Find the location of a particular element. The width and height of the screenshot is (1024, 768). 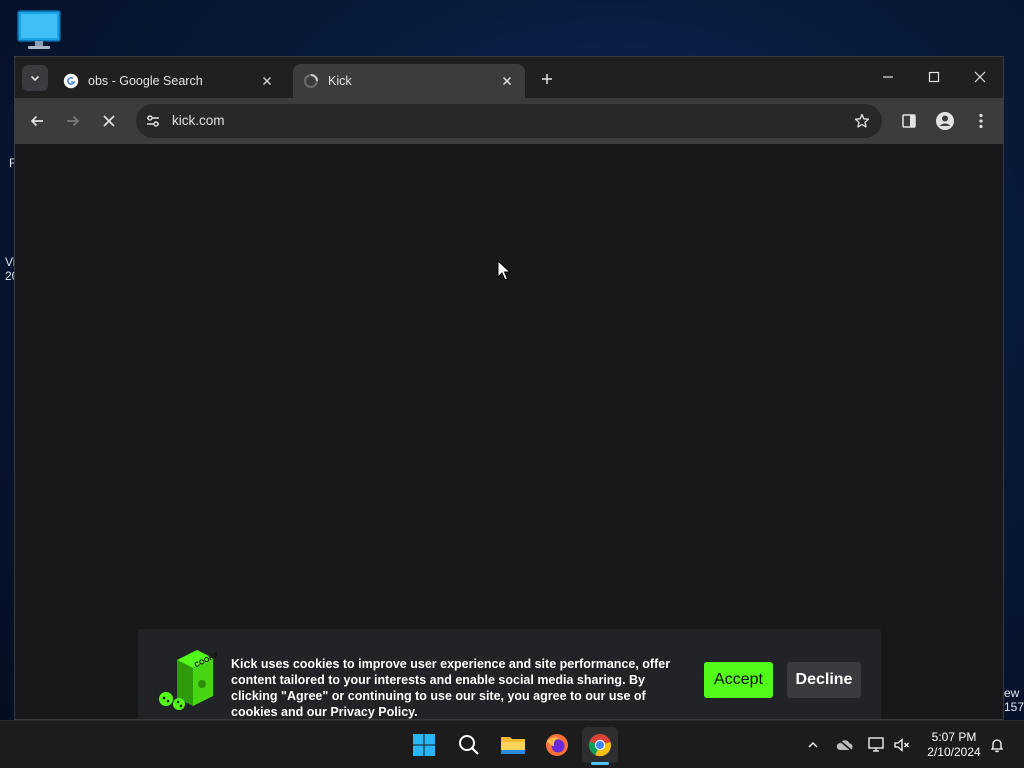

tune-icon is located at coordinates (153, 121).